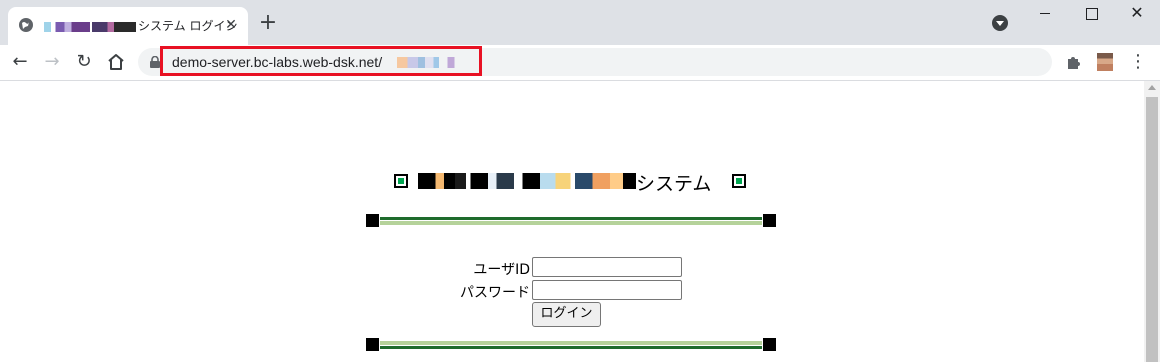 This screenshot has width=1160, height=362. What do you see at coordinates (580, 22) in the screenshot?
I see `tab-strip: システム ログイン ✕ + ✕` at bounding box center [580, 22].